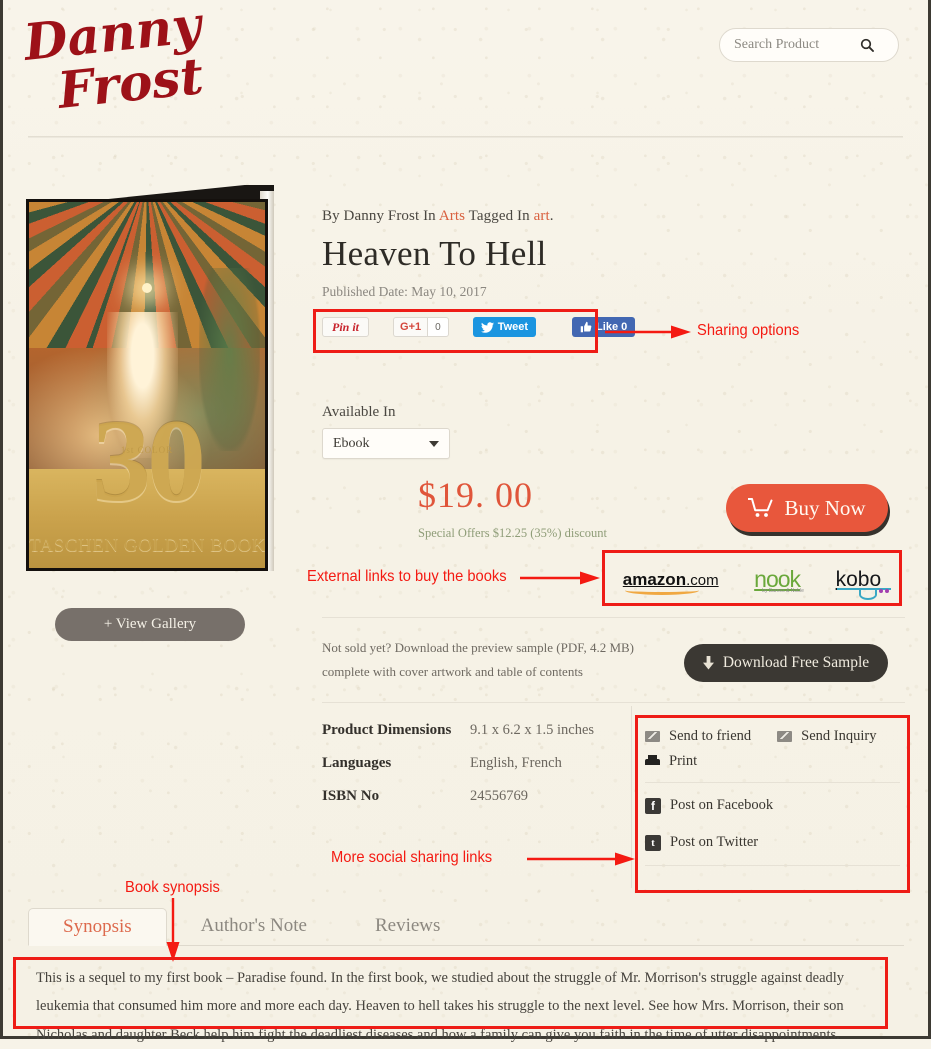 The image size is (931, 1049). What do you see at coordinates (438, 327) in the screenshot?
I see `google-plus-count: 0` at bounding box center [438, 327].